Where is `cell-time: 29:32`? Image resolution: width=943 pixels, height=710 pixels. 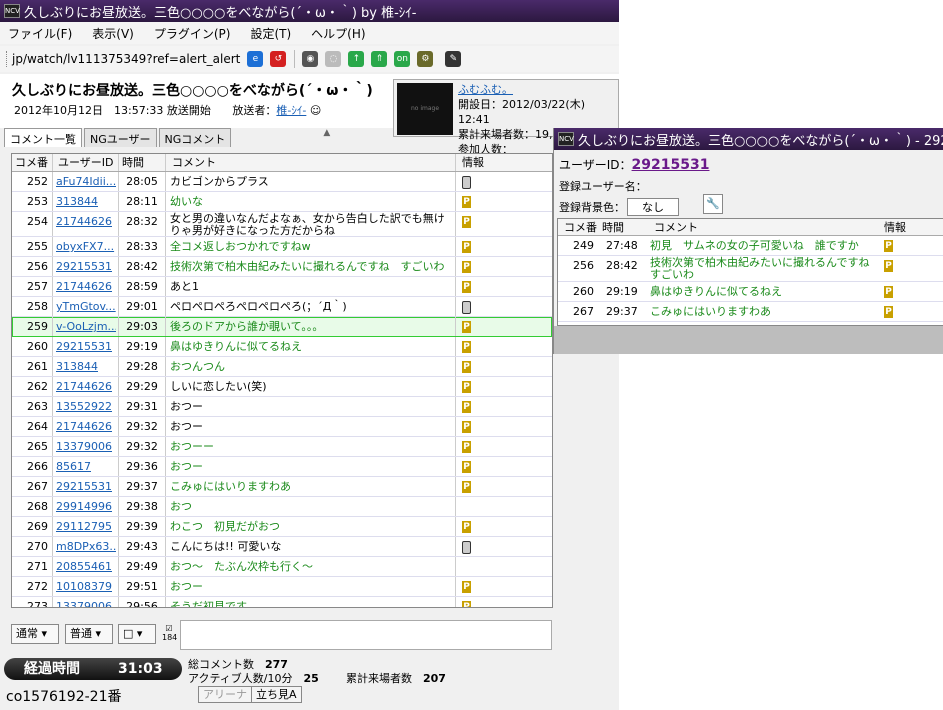
cell-time: 29:32 is located at coordinates (142, 426).